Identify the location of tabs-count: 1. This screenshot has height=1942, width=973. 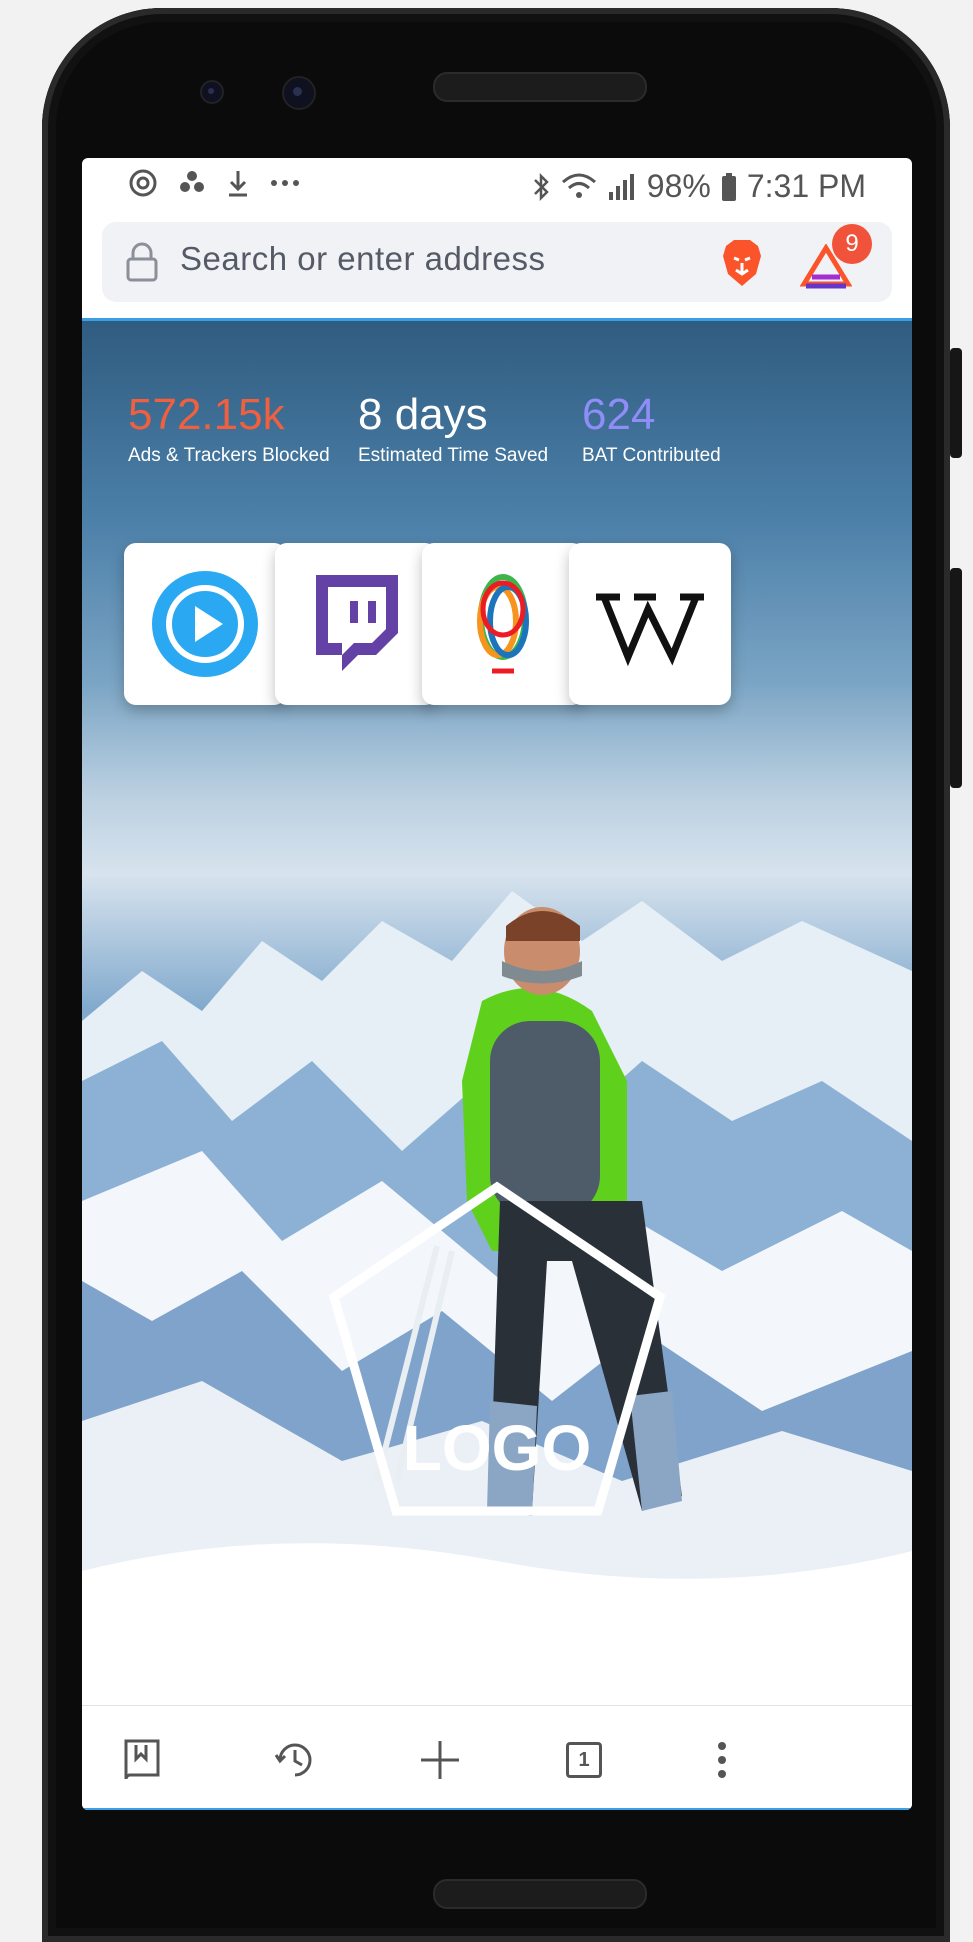
(584, 1760).